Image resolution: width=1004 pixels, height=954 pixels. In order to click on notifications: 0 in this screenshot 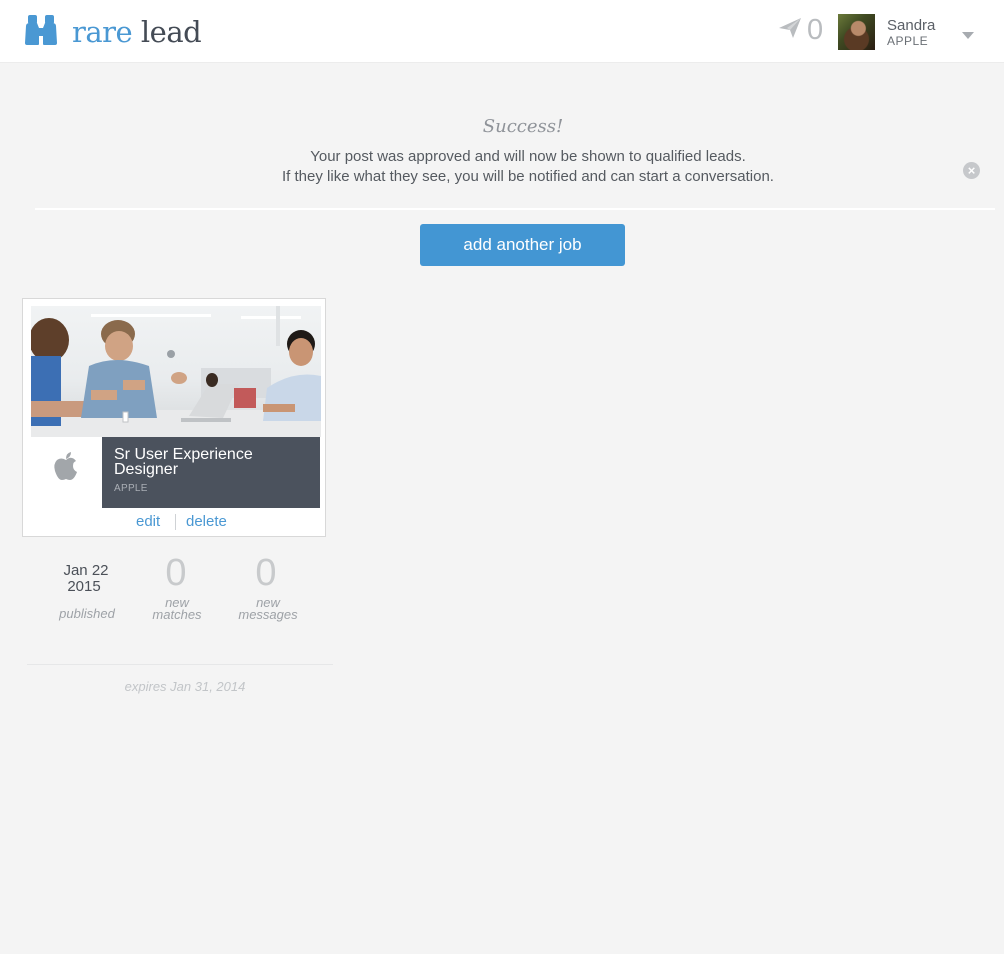, I will do `click(801, 30)`.